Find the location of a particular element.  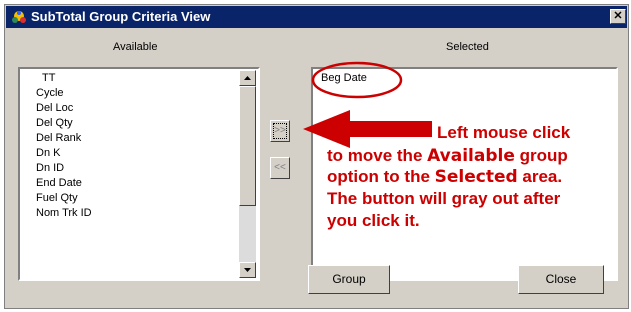

move-right-button: >> is located at coordinates (280, 131).